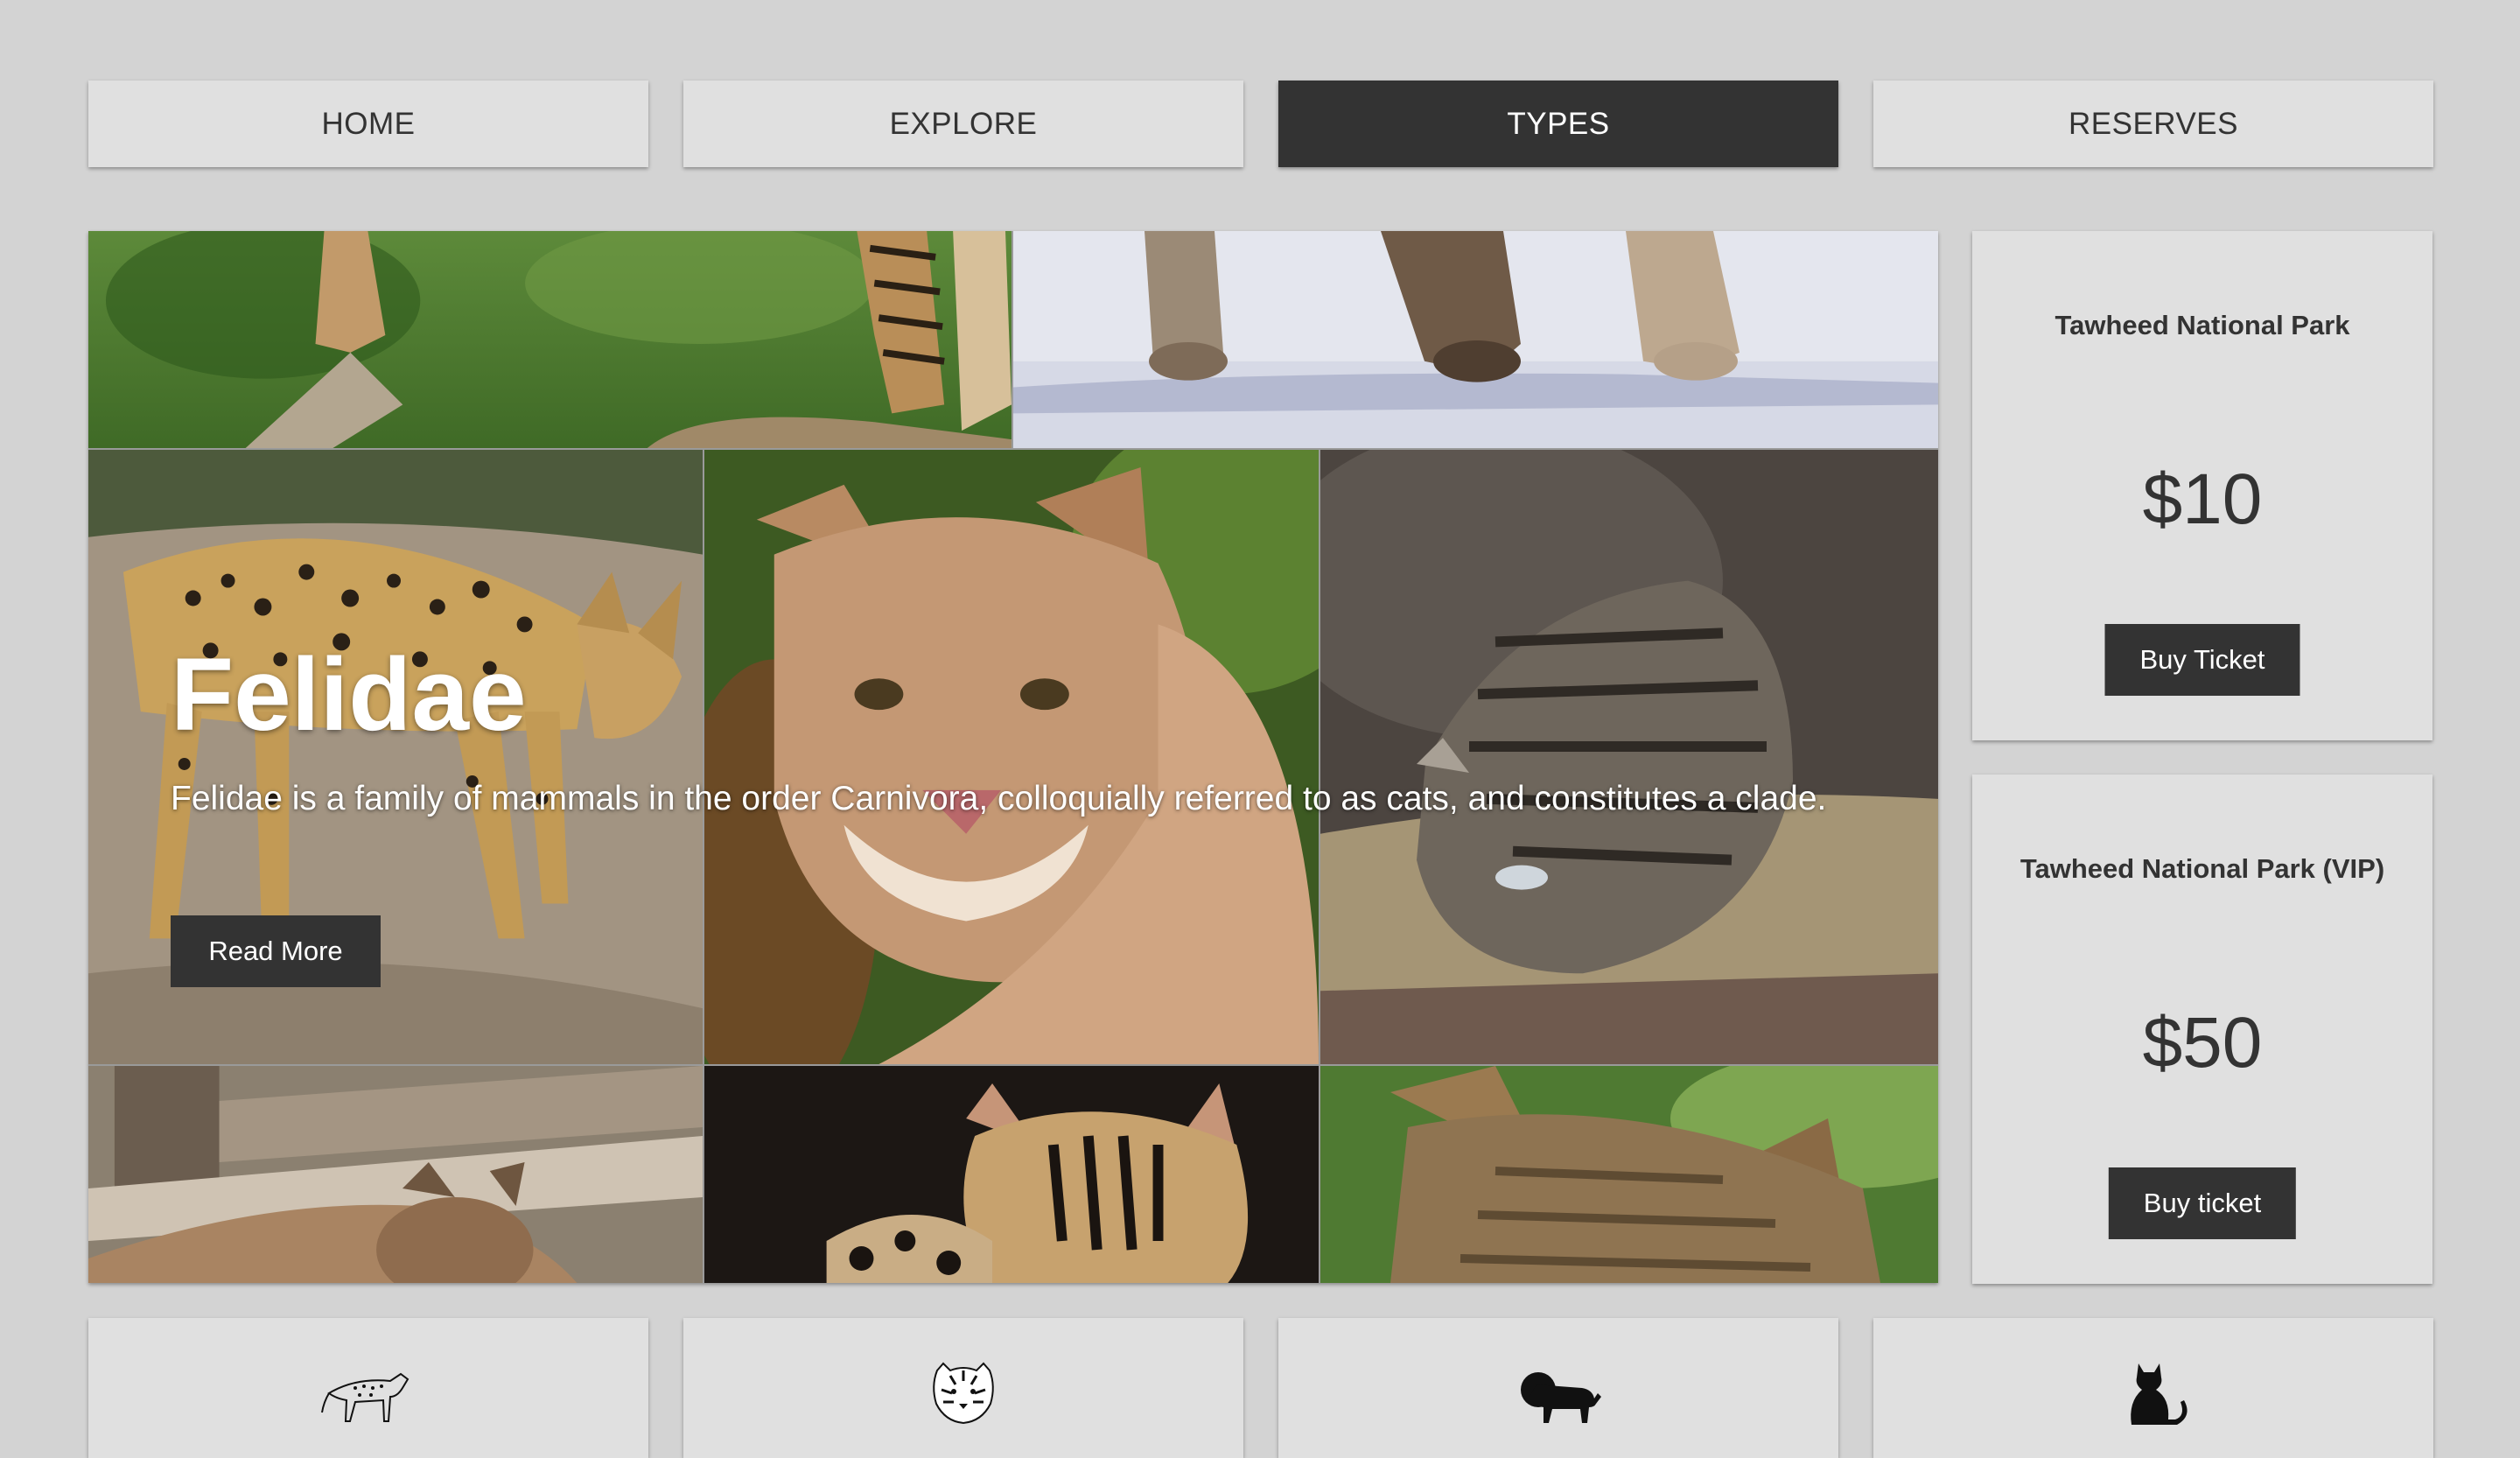  I want to click on ticket-name: Tawheed National Park, so click(2202, 325).